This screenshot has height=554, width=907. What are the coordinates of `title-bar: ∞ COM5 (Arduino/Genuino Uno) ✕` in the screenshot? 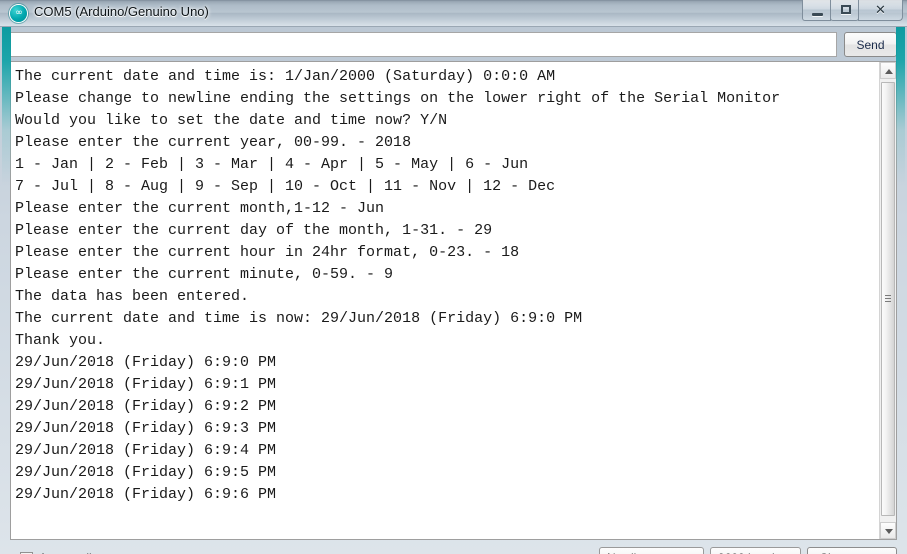 It's located at (453, 13).